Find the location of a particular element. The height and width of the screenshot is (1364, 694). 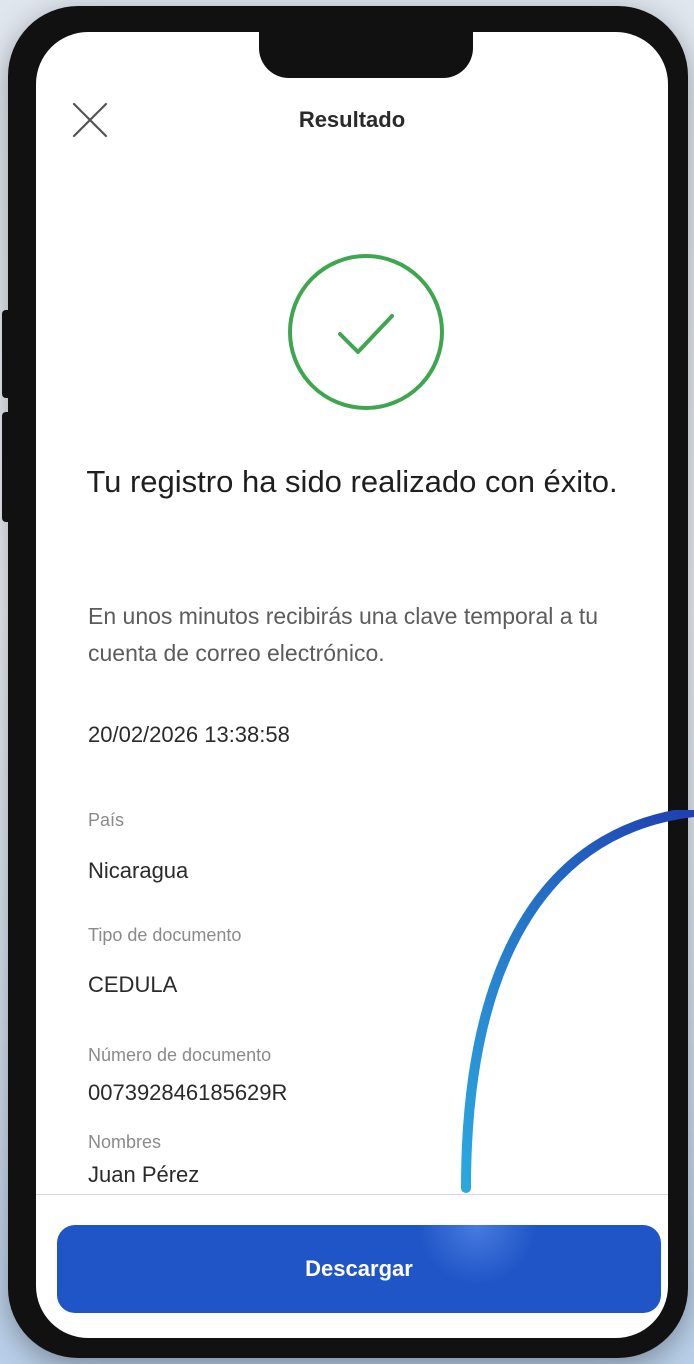

field-label-names: Nombres is located at coordinates (125, 1142).